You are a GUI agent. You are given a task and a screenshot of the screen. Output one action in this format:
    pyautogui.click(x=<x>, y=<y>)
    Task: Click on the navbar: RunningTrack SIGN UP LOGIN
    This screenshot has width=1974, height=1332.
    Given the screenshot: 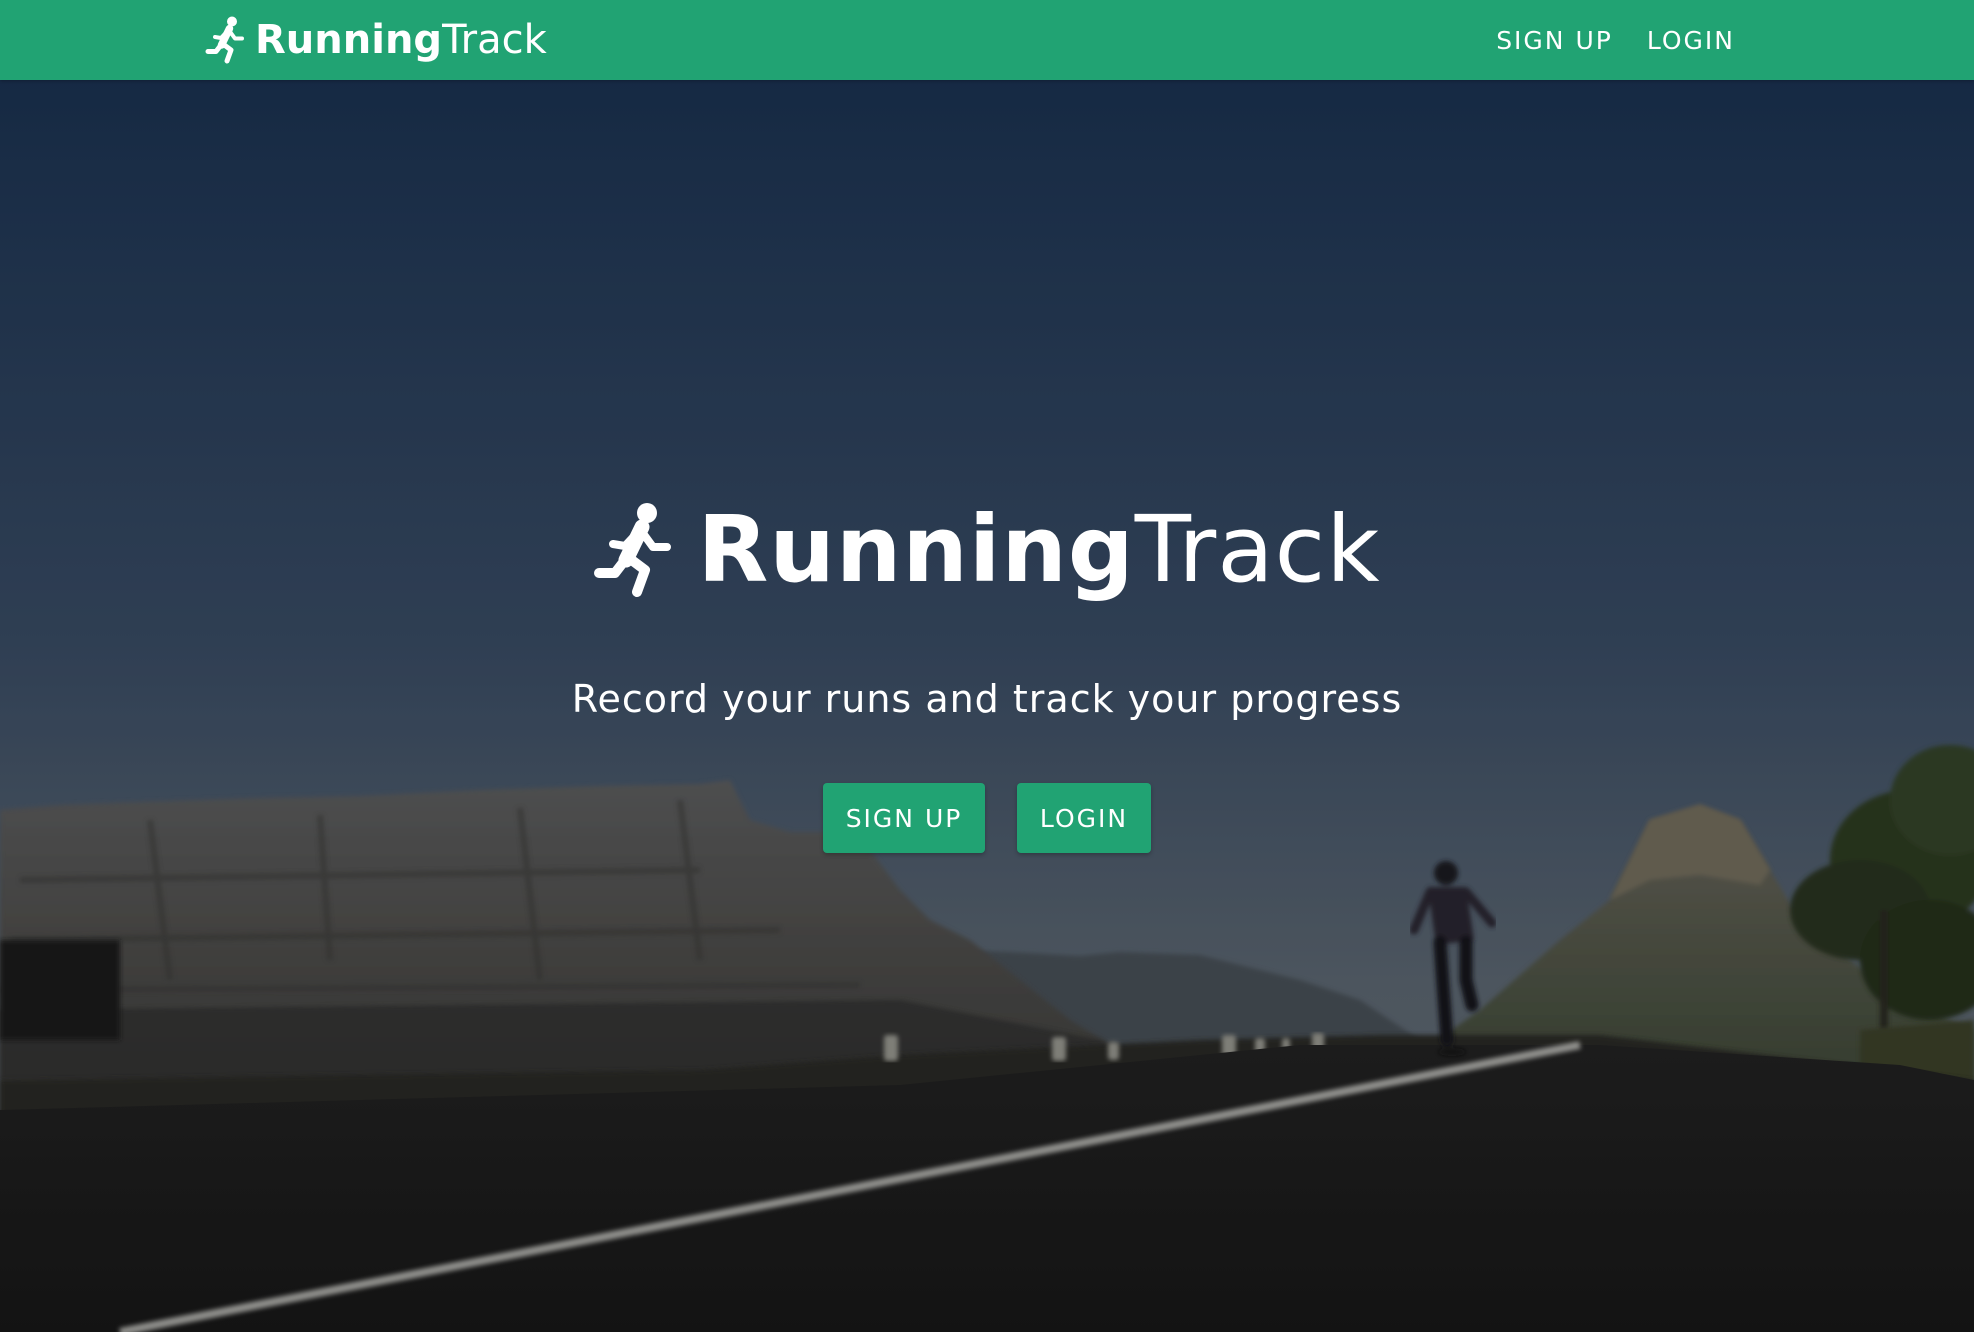 What is the action you would take?
    pyautogui.click(x=987, y=40)
    